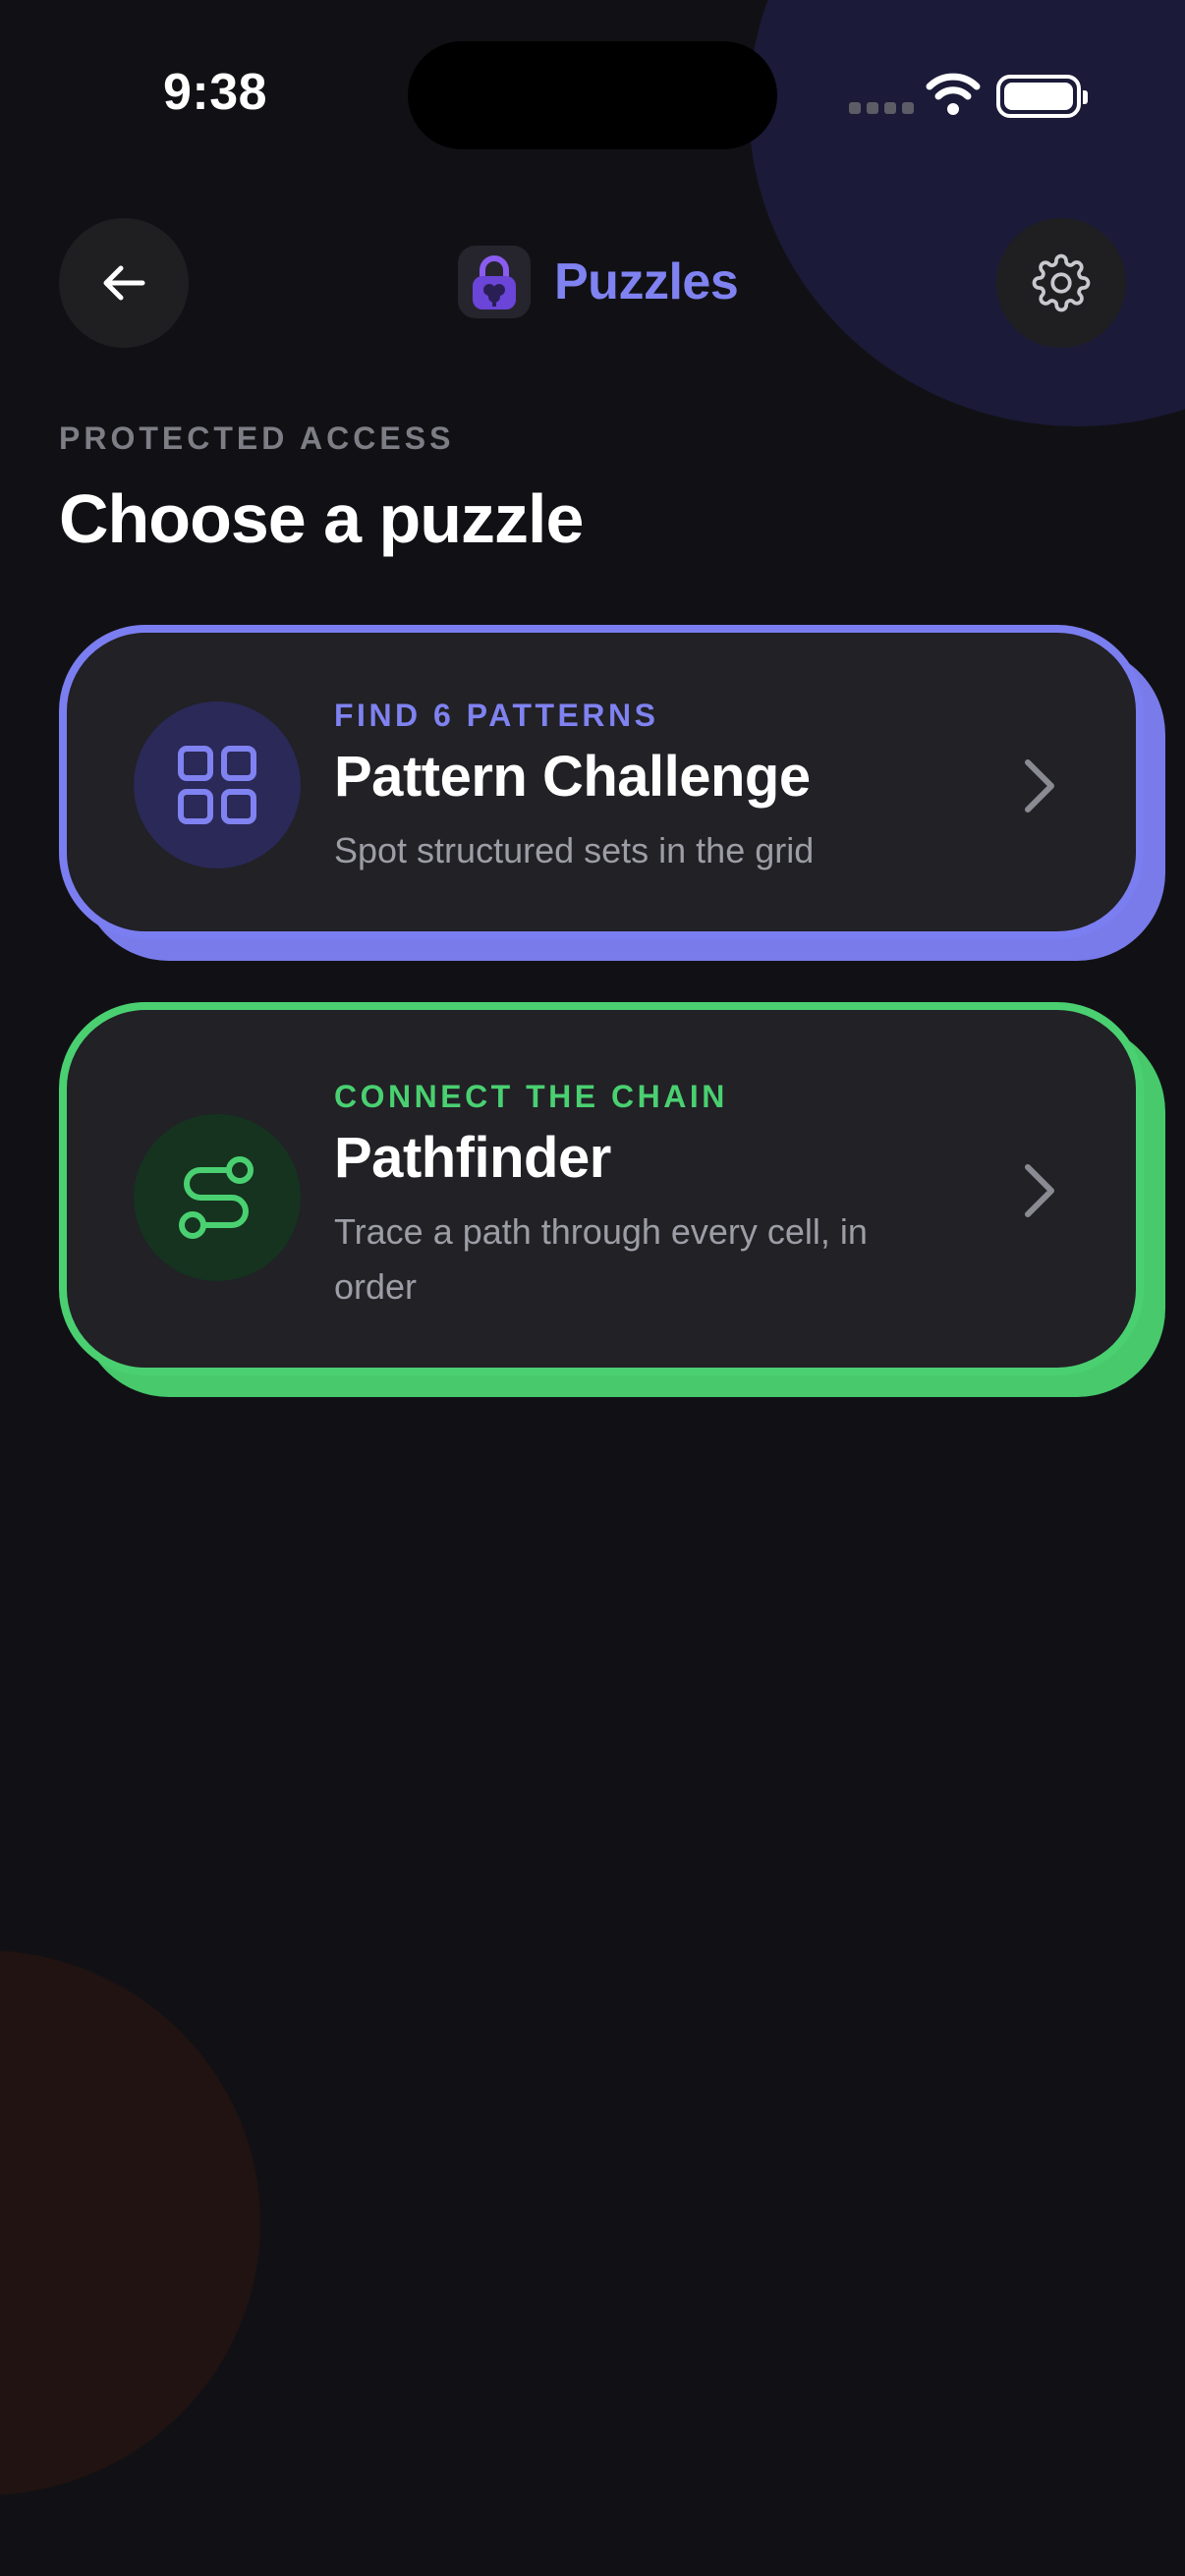 The height and width of the screenshot is (2576, 1185). What do you see at coordinates (217, 1197) in the screenshot?
I see `route-icon` at bounding box center [217, 1197].